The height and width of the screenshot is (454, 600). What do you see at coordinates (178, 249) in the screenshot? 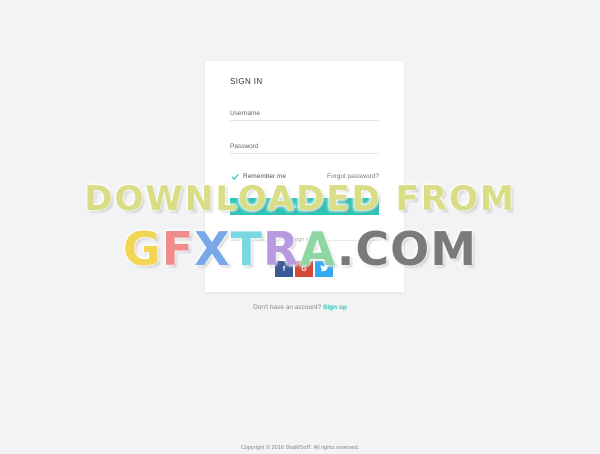
I see `watermark-letter: F` at bounding box center [178, 249].